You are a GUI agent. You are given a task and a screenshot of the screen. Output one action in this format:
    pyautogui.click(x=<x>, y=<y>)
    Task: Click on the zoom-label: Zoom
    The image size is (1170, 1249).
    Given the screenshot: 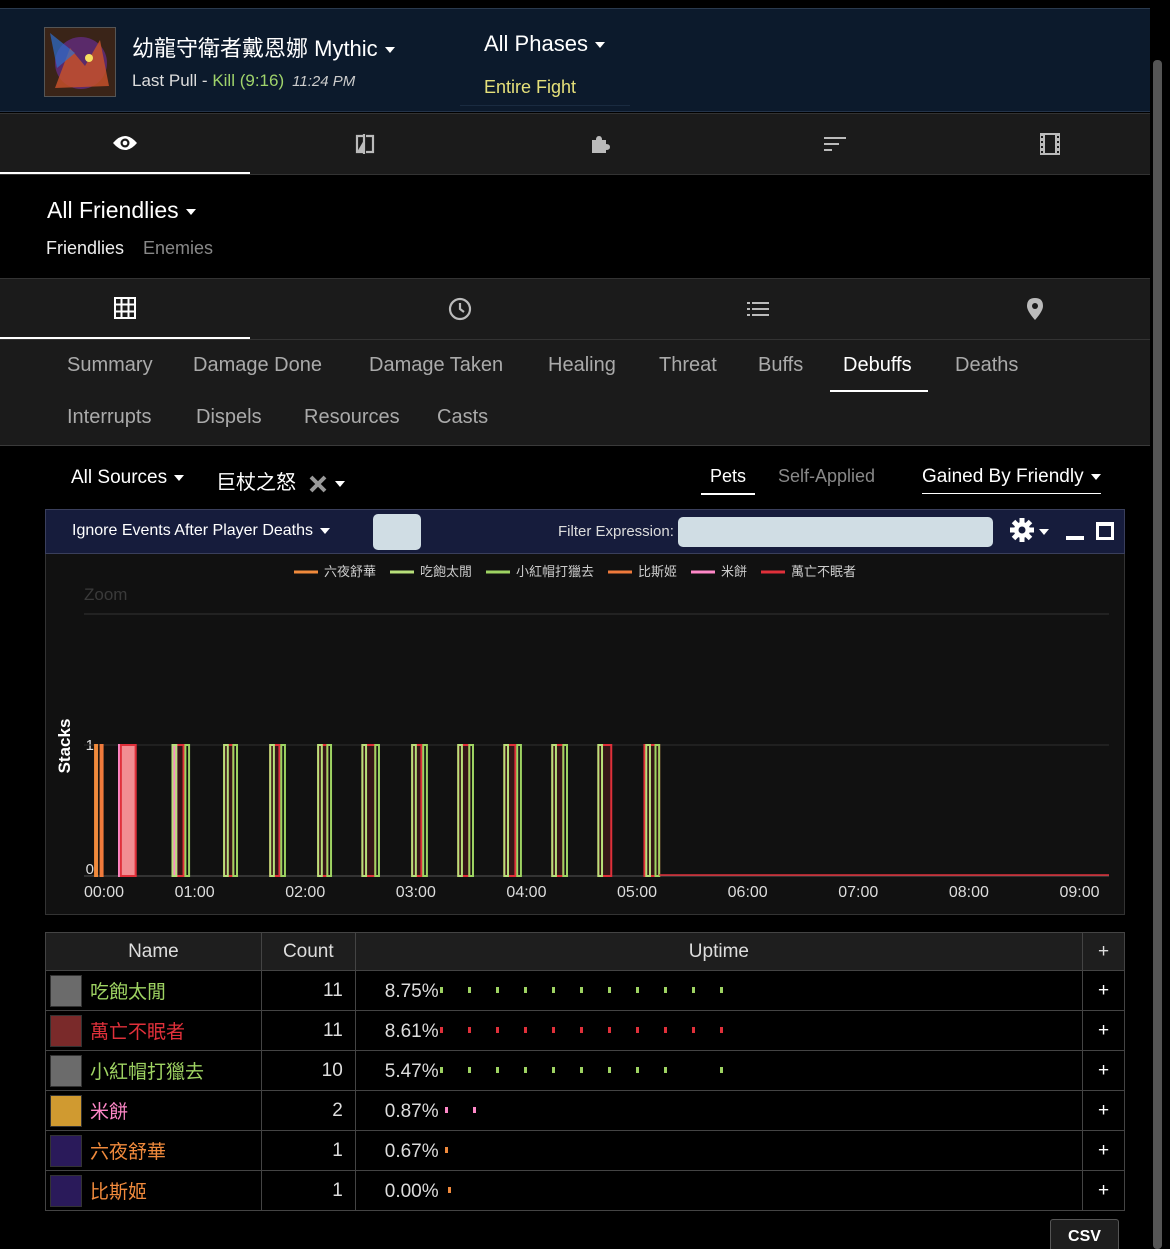 What is the action you would take?
    pyautogui.click(x=105, y=594)
    